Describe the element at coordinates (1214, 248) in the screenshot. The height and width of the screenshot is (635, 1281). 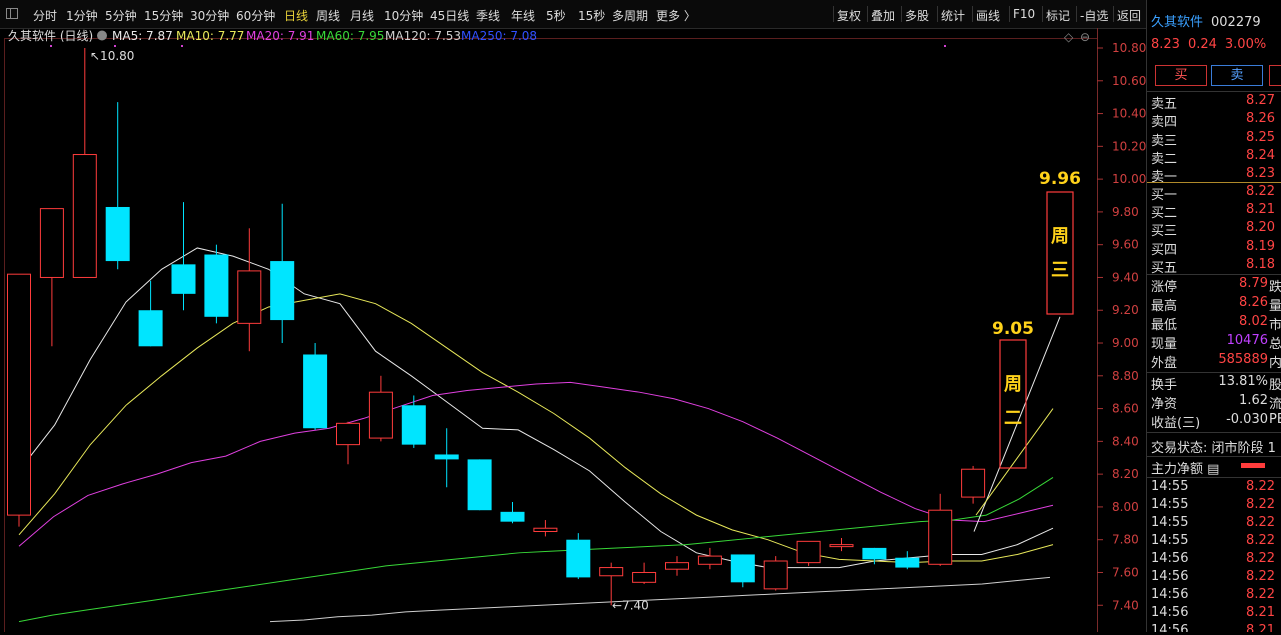
I see `bid-row: 买四 8.19` at that location.